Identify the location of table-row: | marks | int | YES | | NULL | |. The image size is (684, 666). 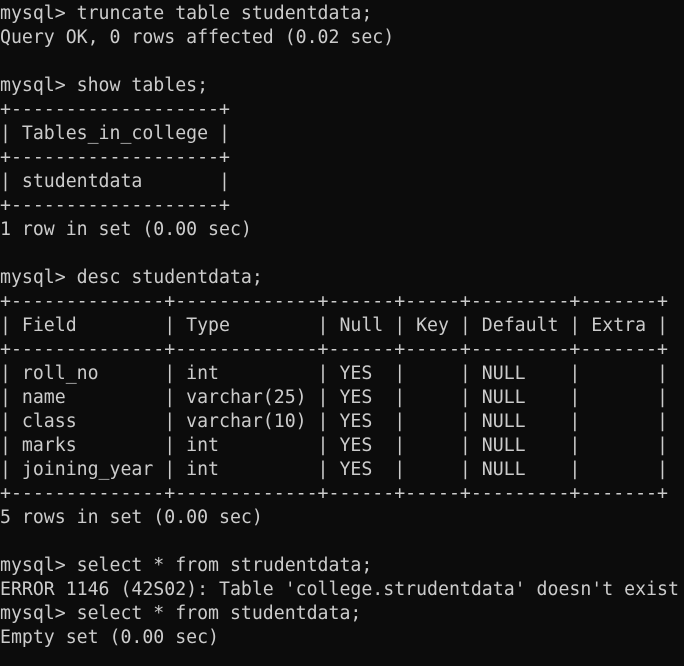
(334, 445).